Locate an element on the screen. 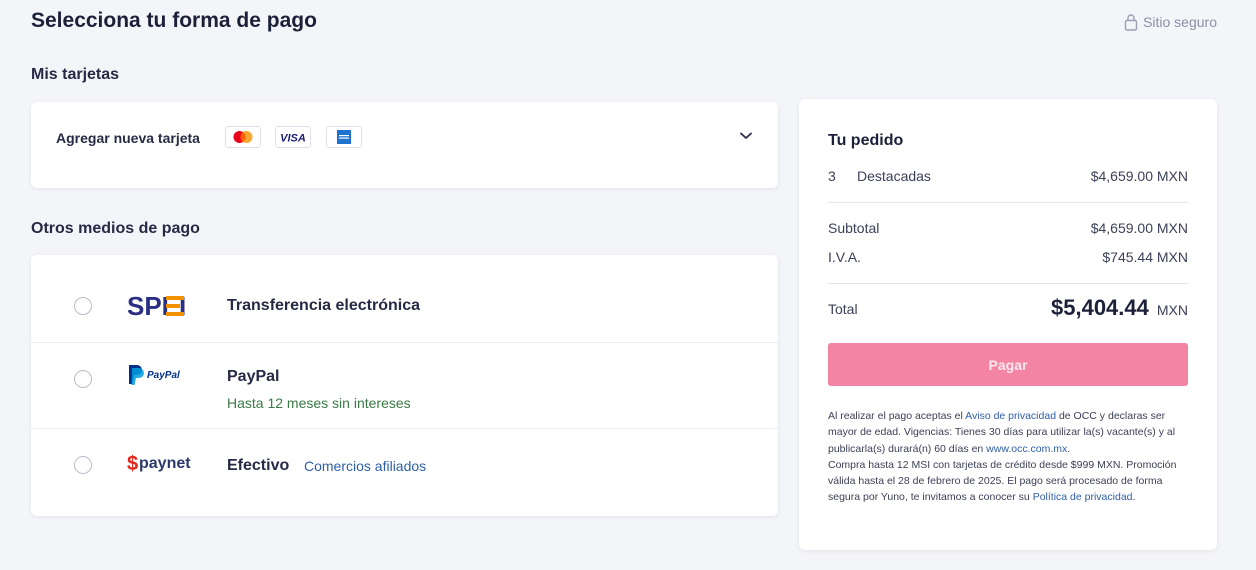 Image resolution: width=1256 pixels, height=570 pixels. legal-text: Al realizar el pago aceptas el is located at coordinates (897, 416).